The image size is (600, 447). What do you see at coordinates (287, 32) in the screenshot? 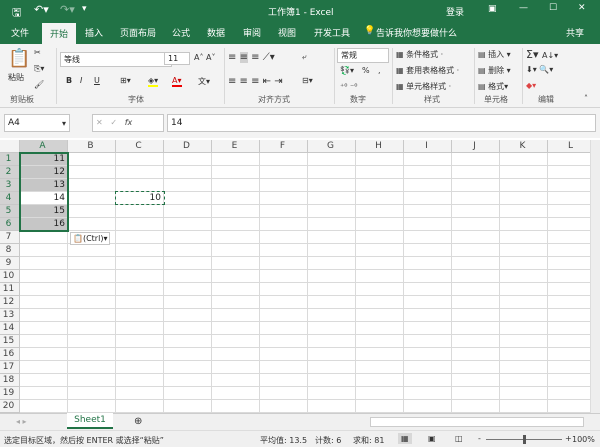
I see `tab-view: 视图` at bounding box center [287, 32].